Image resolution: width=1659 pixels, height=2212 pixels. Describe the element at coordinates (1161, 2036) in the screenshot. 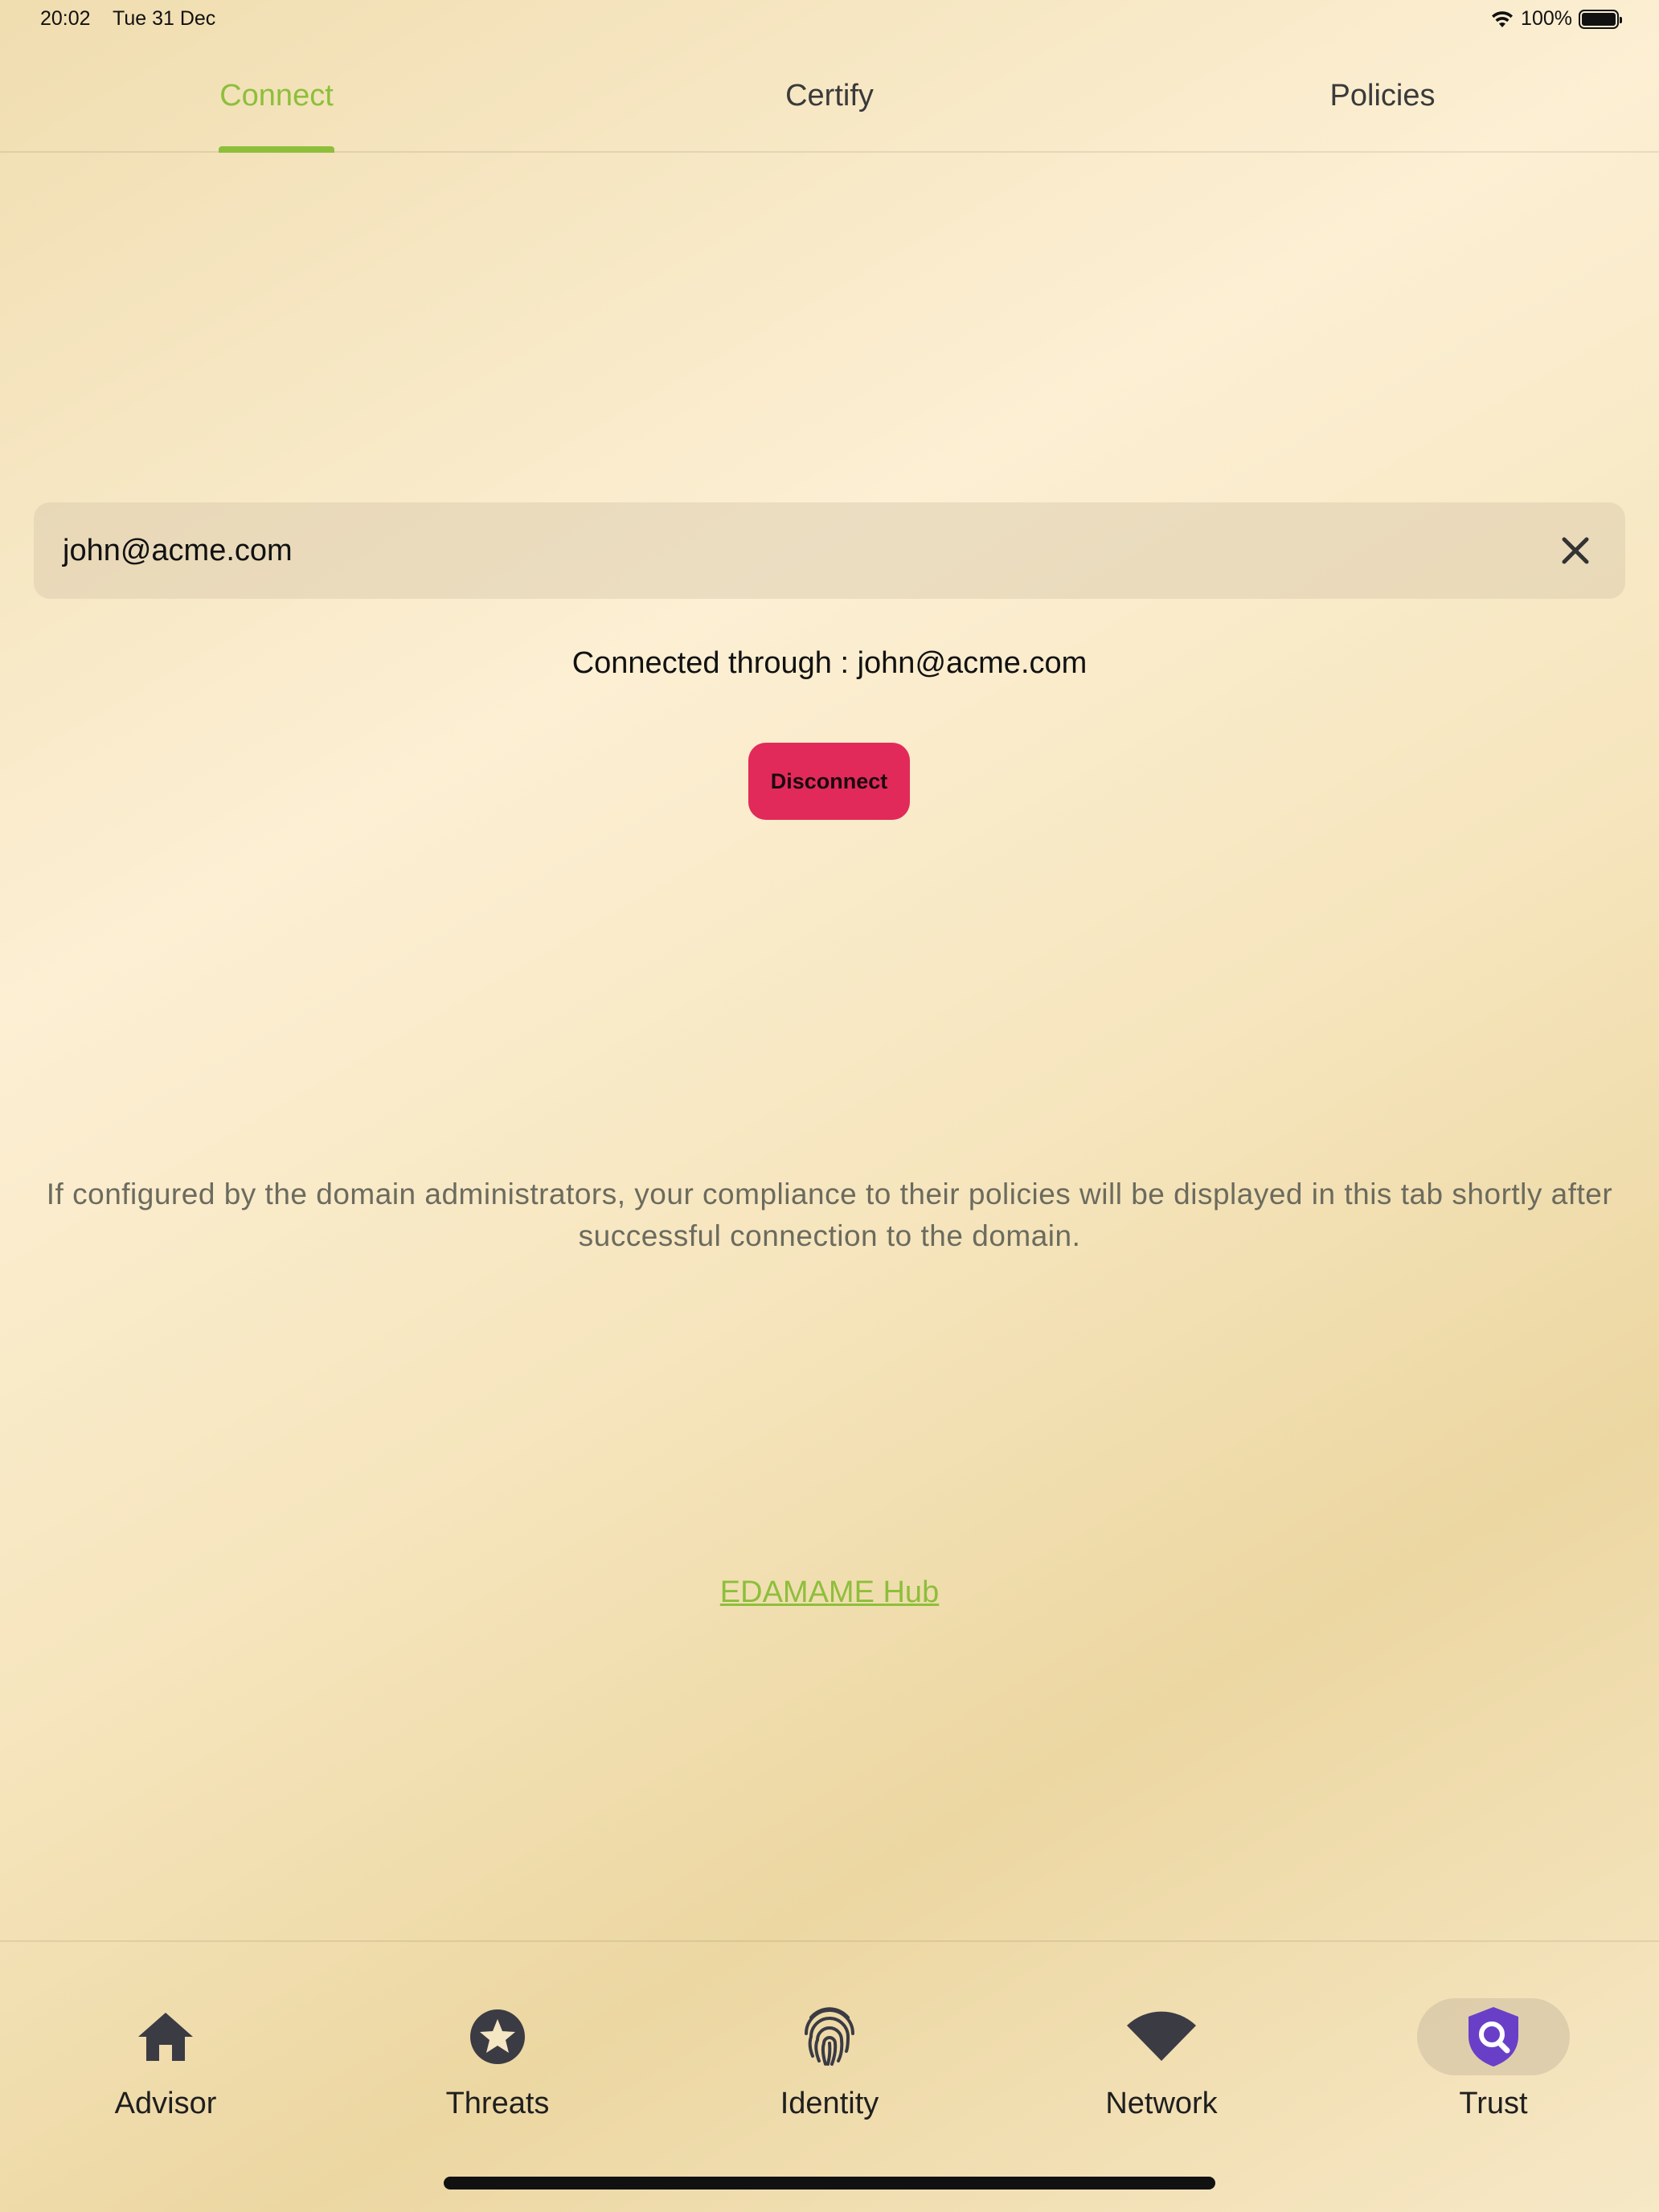

I see `wifi-icon` at that location.